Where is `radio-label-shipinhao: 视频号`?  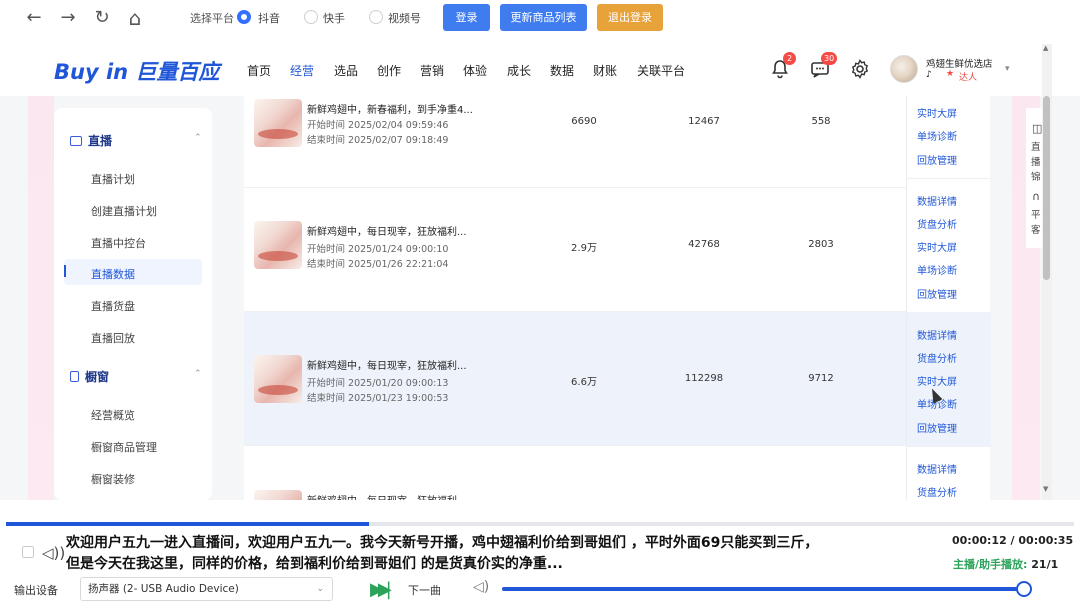
radio-label-shipinhao: 视频号 is located at coordinates (404, 18).